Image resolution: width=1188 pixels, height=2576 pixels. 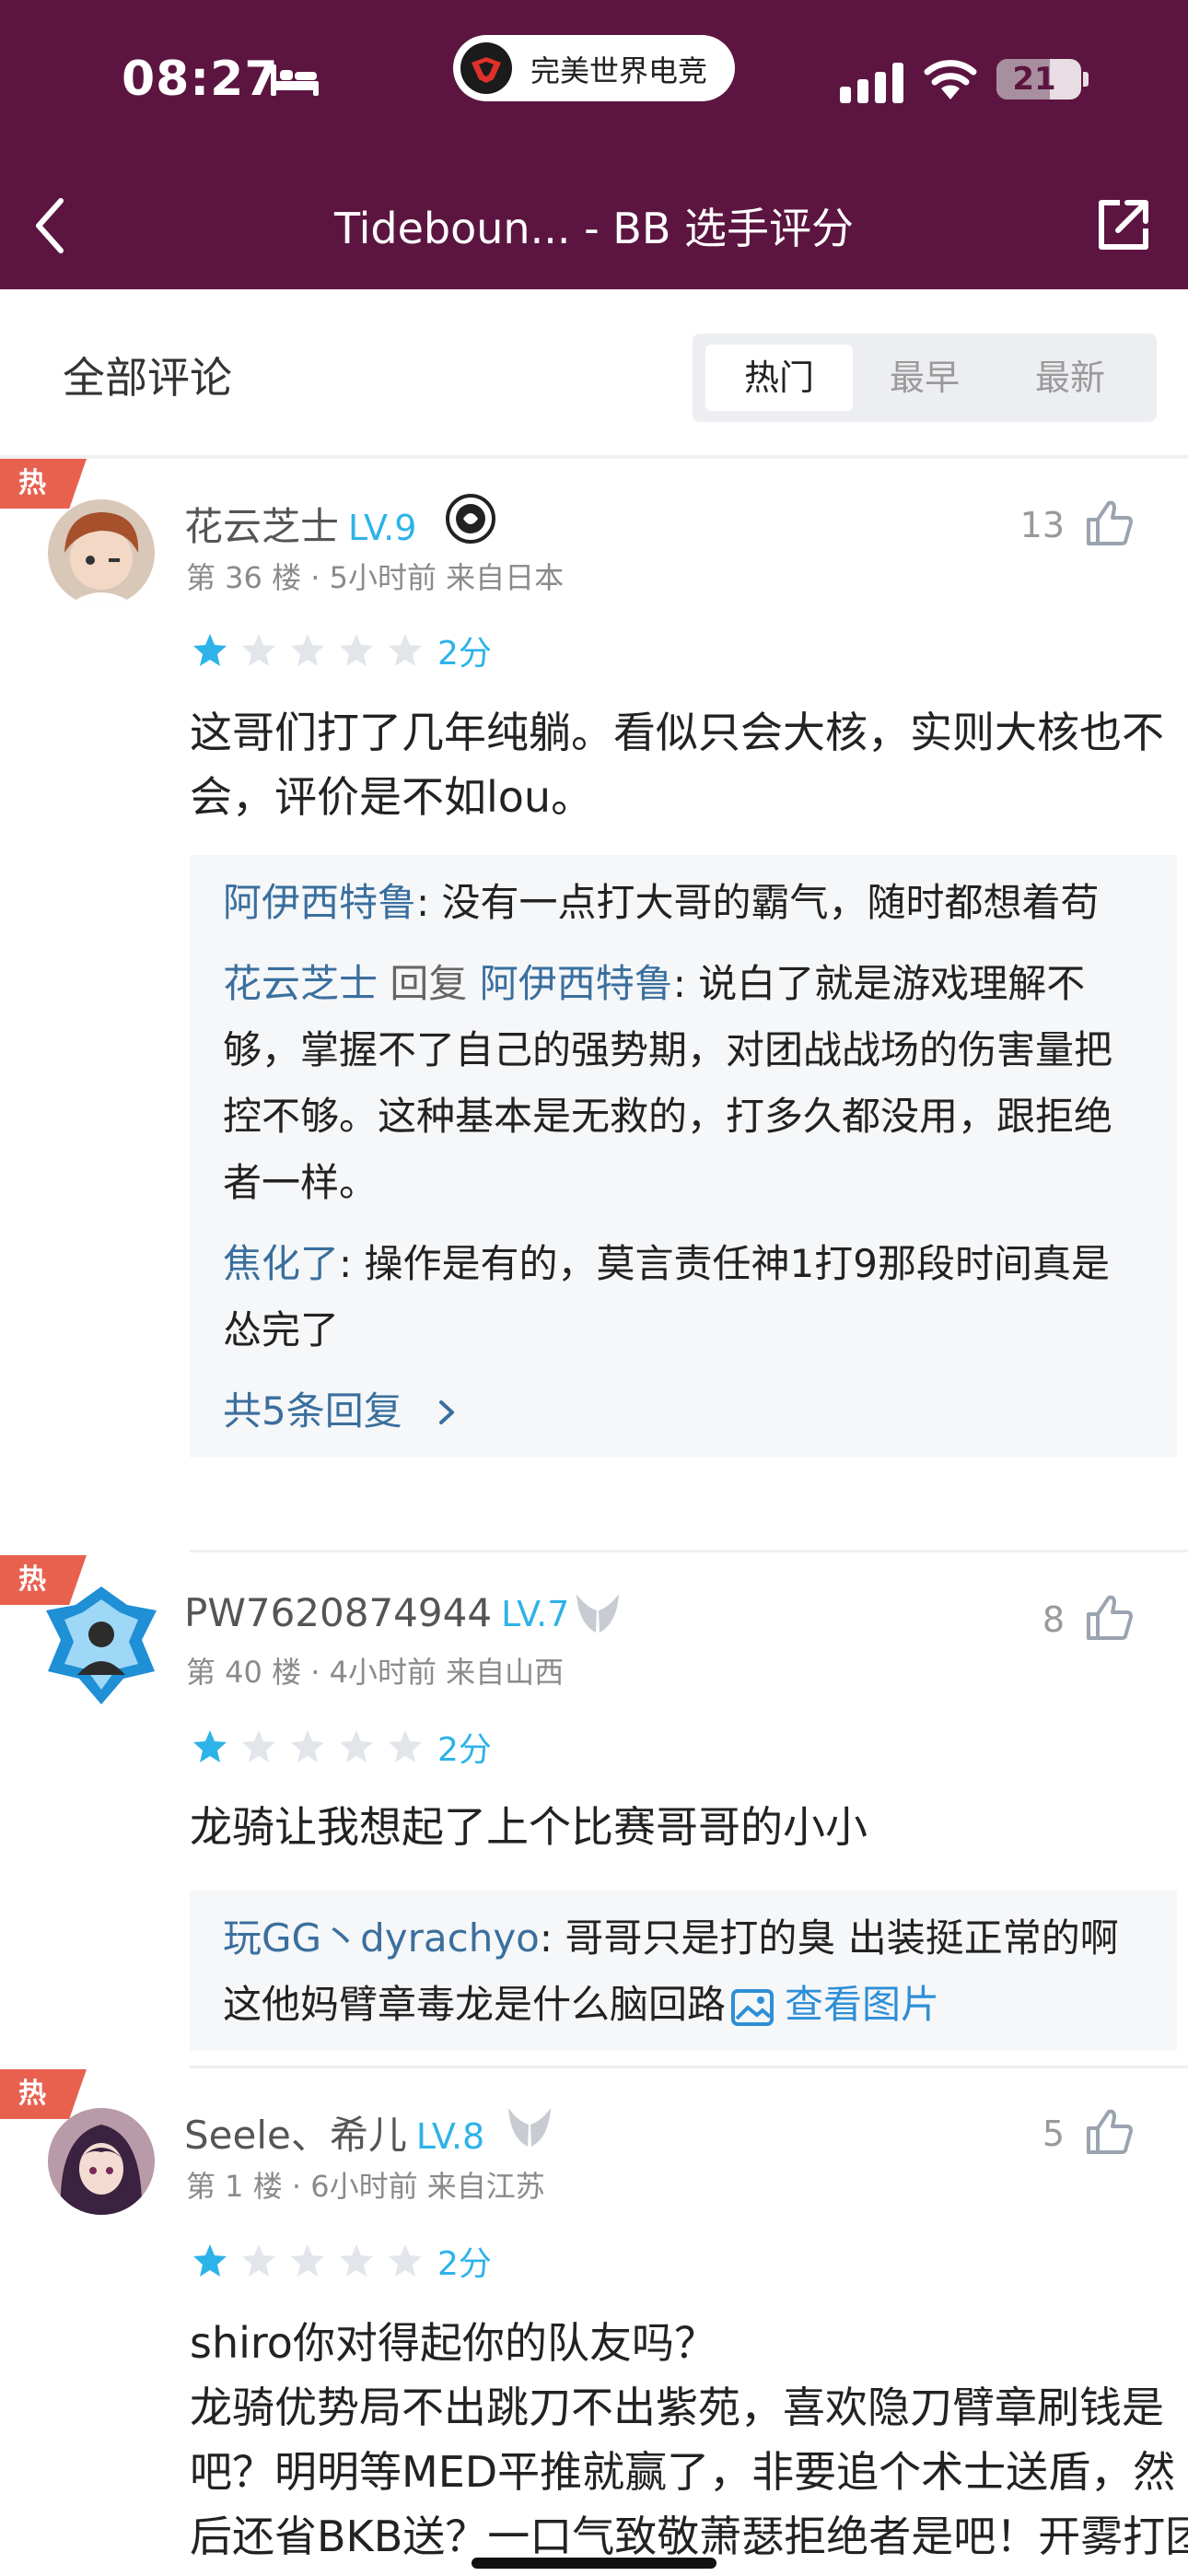 What do you see at coordinates (1042, 525) in the screenshot?
I see `like-count: 13` at bounding box center [1042, 525].